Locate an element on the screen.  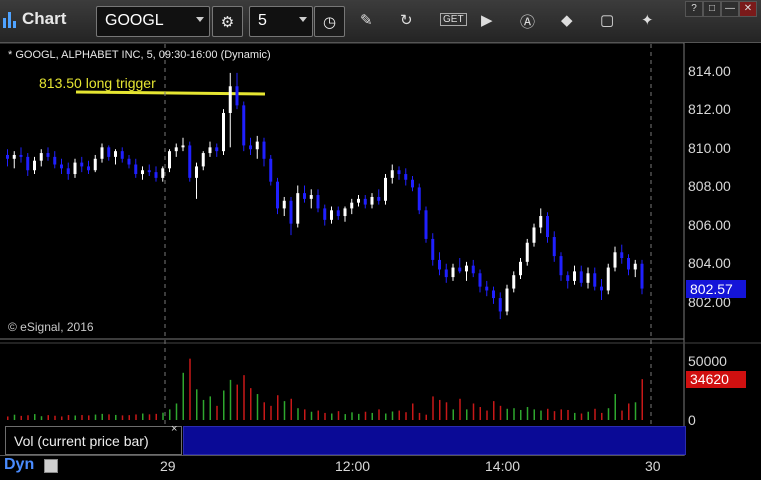
help-button: ? is located at coordinates (694, 9).